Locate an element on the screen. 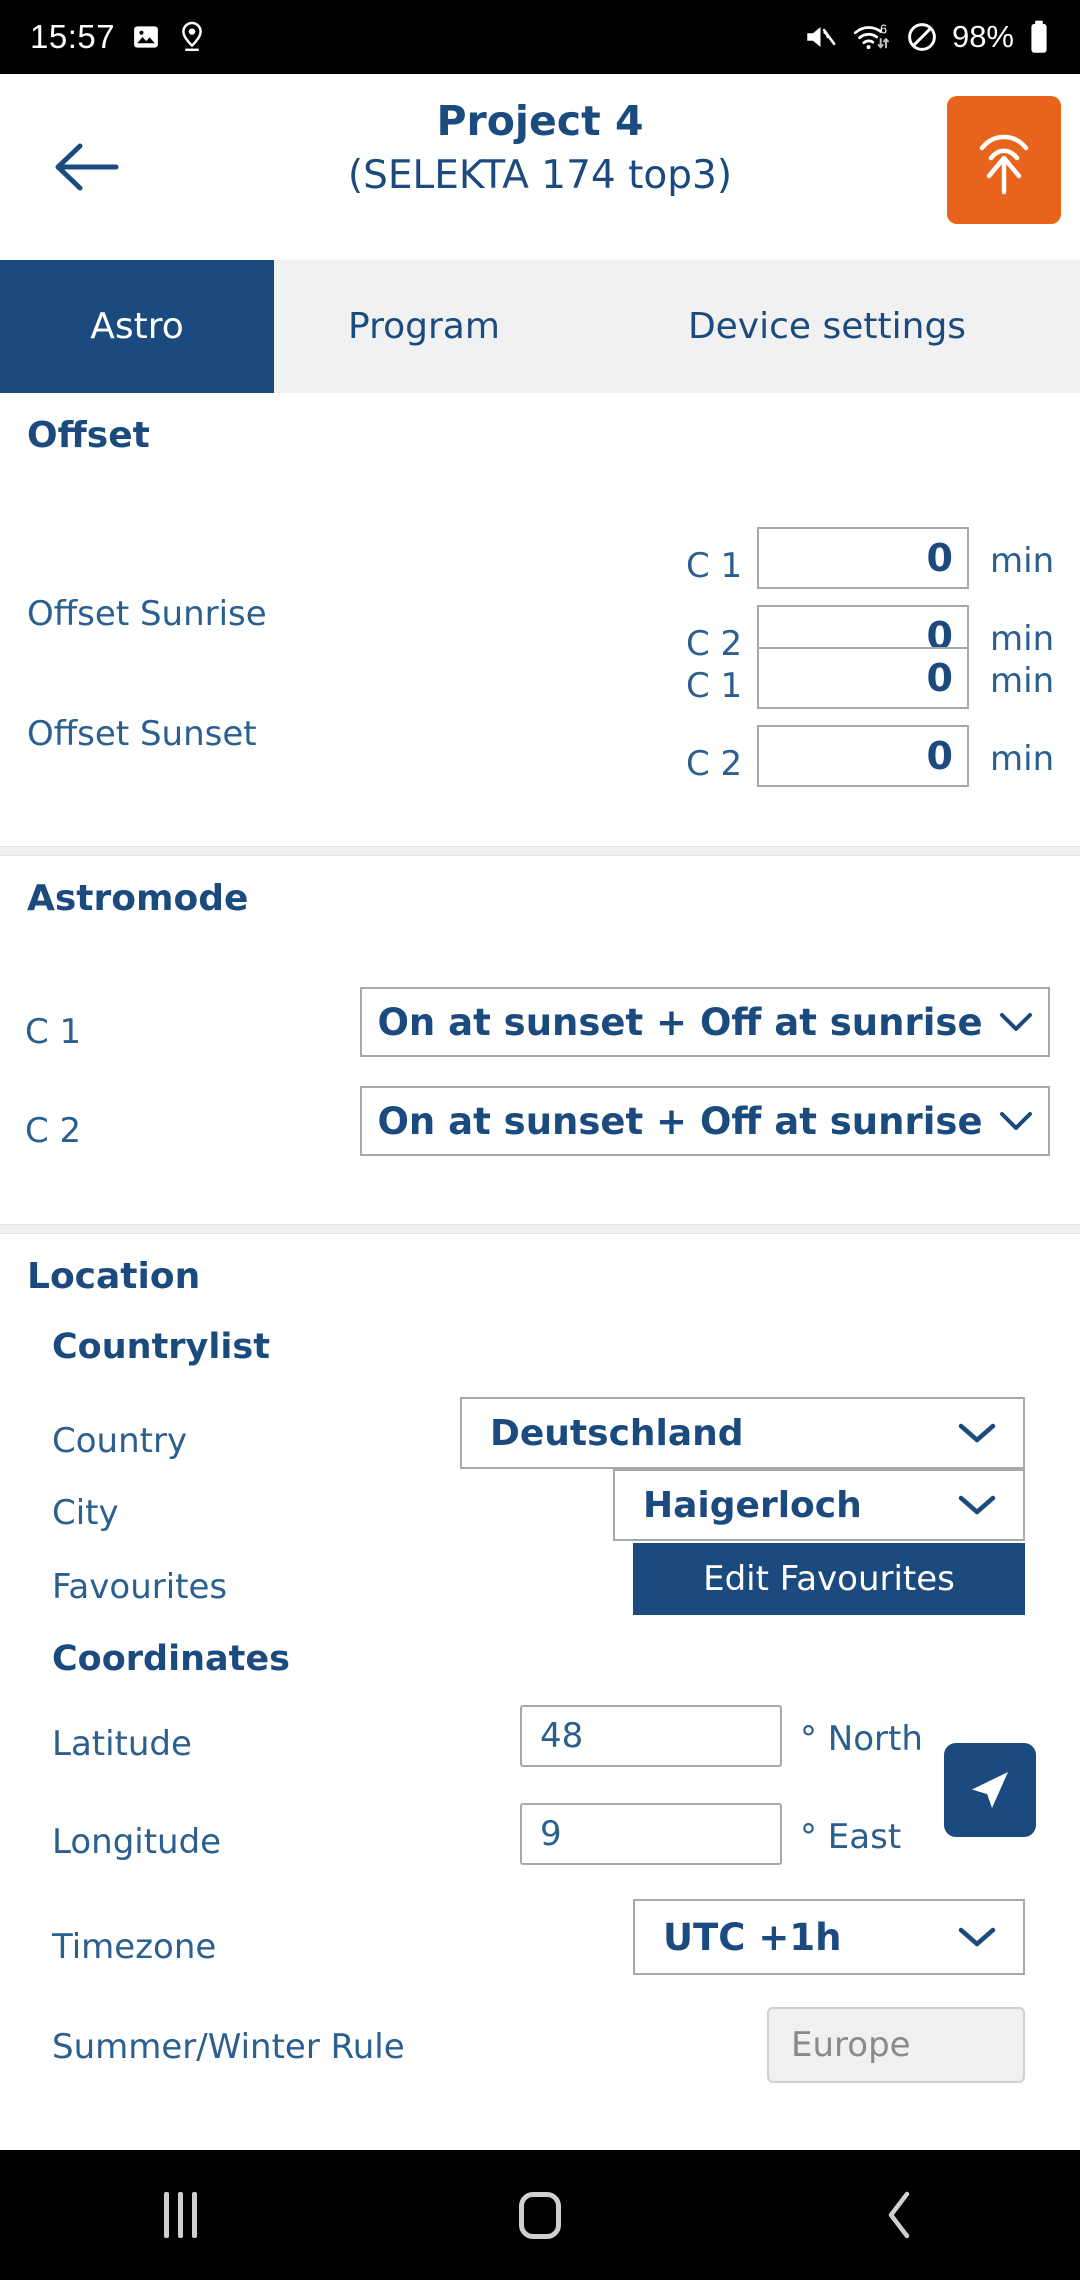 This screenshot has width=1080, height=2280. wireless-send-button is located at coordinates (1004, 160).